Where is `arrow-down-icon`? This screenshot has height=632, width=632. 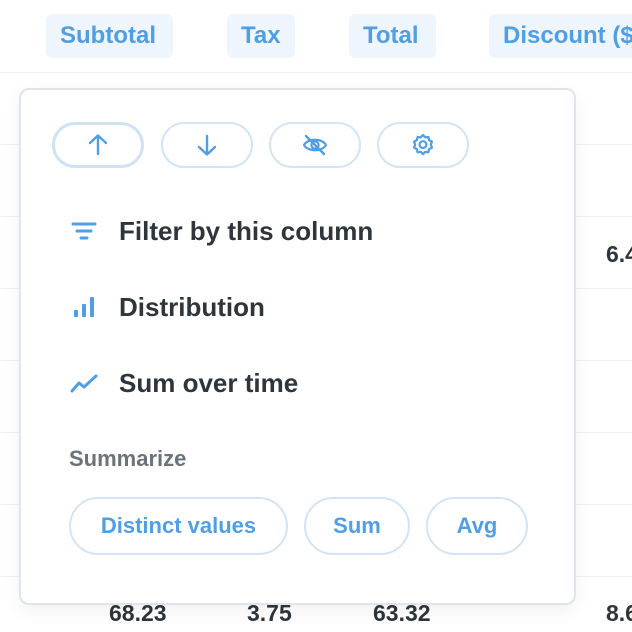 arrow-down-icon is located at coordinates (207, 145).